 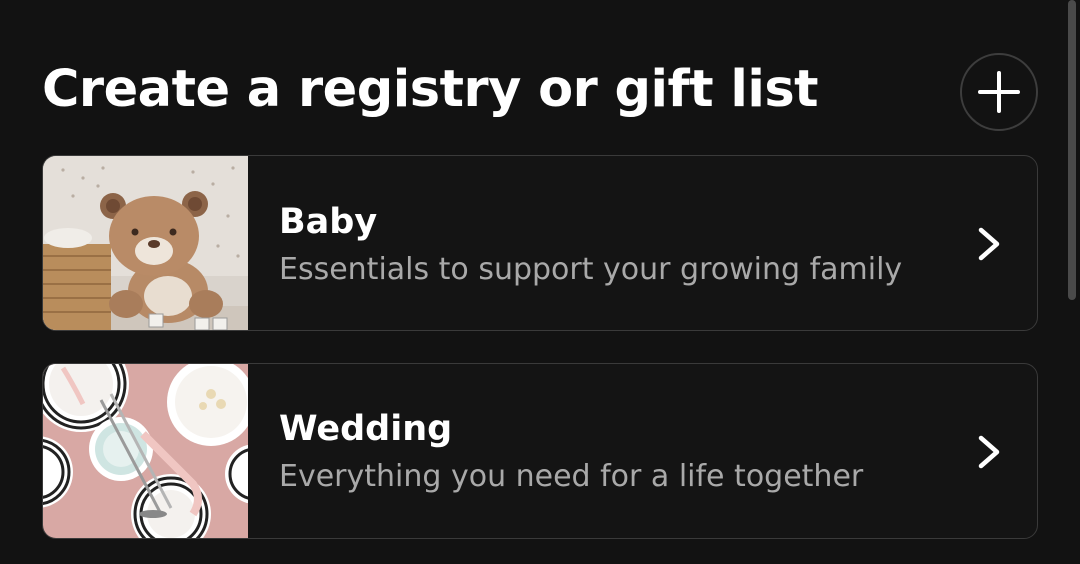 What do you see at coordinates (1072, 150) in the screenshot?
I see `scrollbar` at bounding box center [1072, 150].